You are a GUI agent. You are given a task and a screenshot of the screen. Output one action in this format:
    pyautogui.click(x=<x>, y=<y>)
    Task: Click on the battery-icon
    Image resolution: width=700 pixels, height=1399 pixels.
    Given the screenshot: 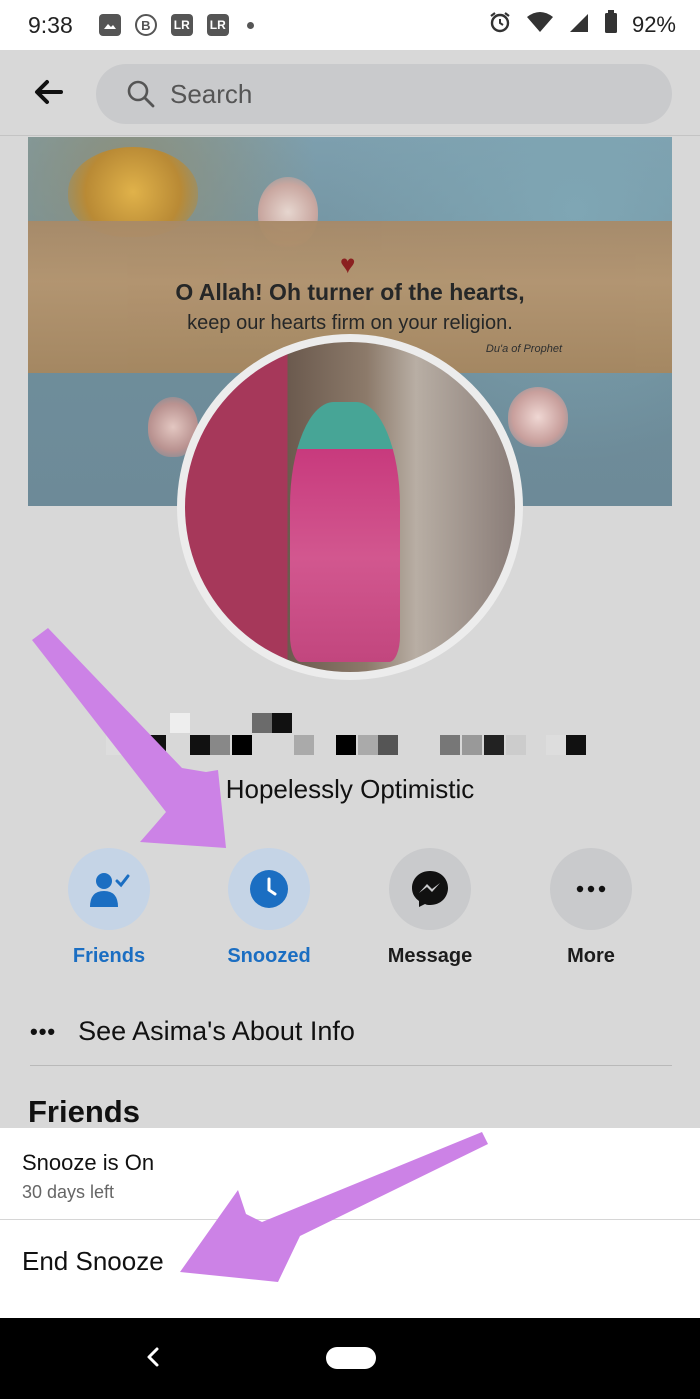 What is the action you would take?
    pyautogui.click(x=611, y=25)
    